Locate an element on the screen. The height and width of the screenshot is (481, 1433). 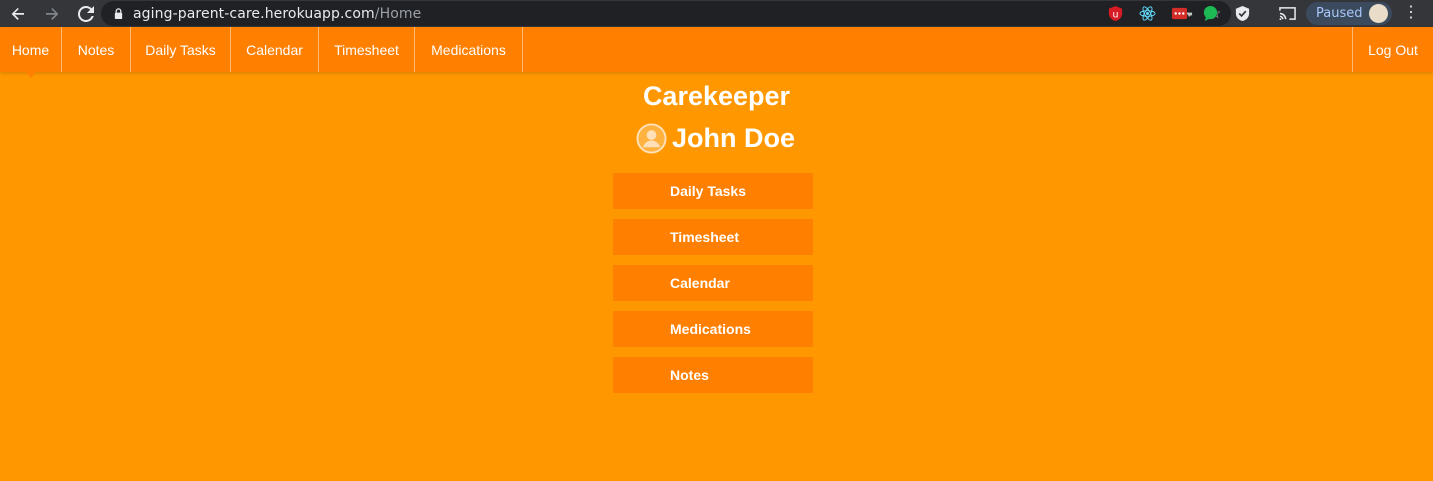
avatar is located at coordinates (1378, 13).